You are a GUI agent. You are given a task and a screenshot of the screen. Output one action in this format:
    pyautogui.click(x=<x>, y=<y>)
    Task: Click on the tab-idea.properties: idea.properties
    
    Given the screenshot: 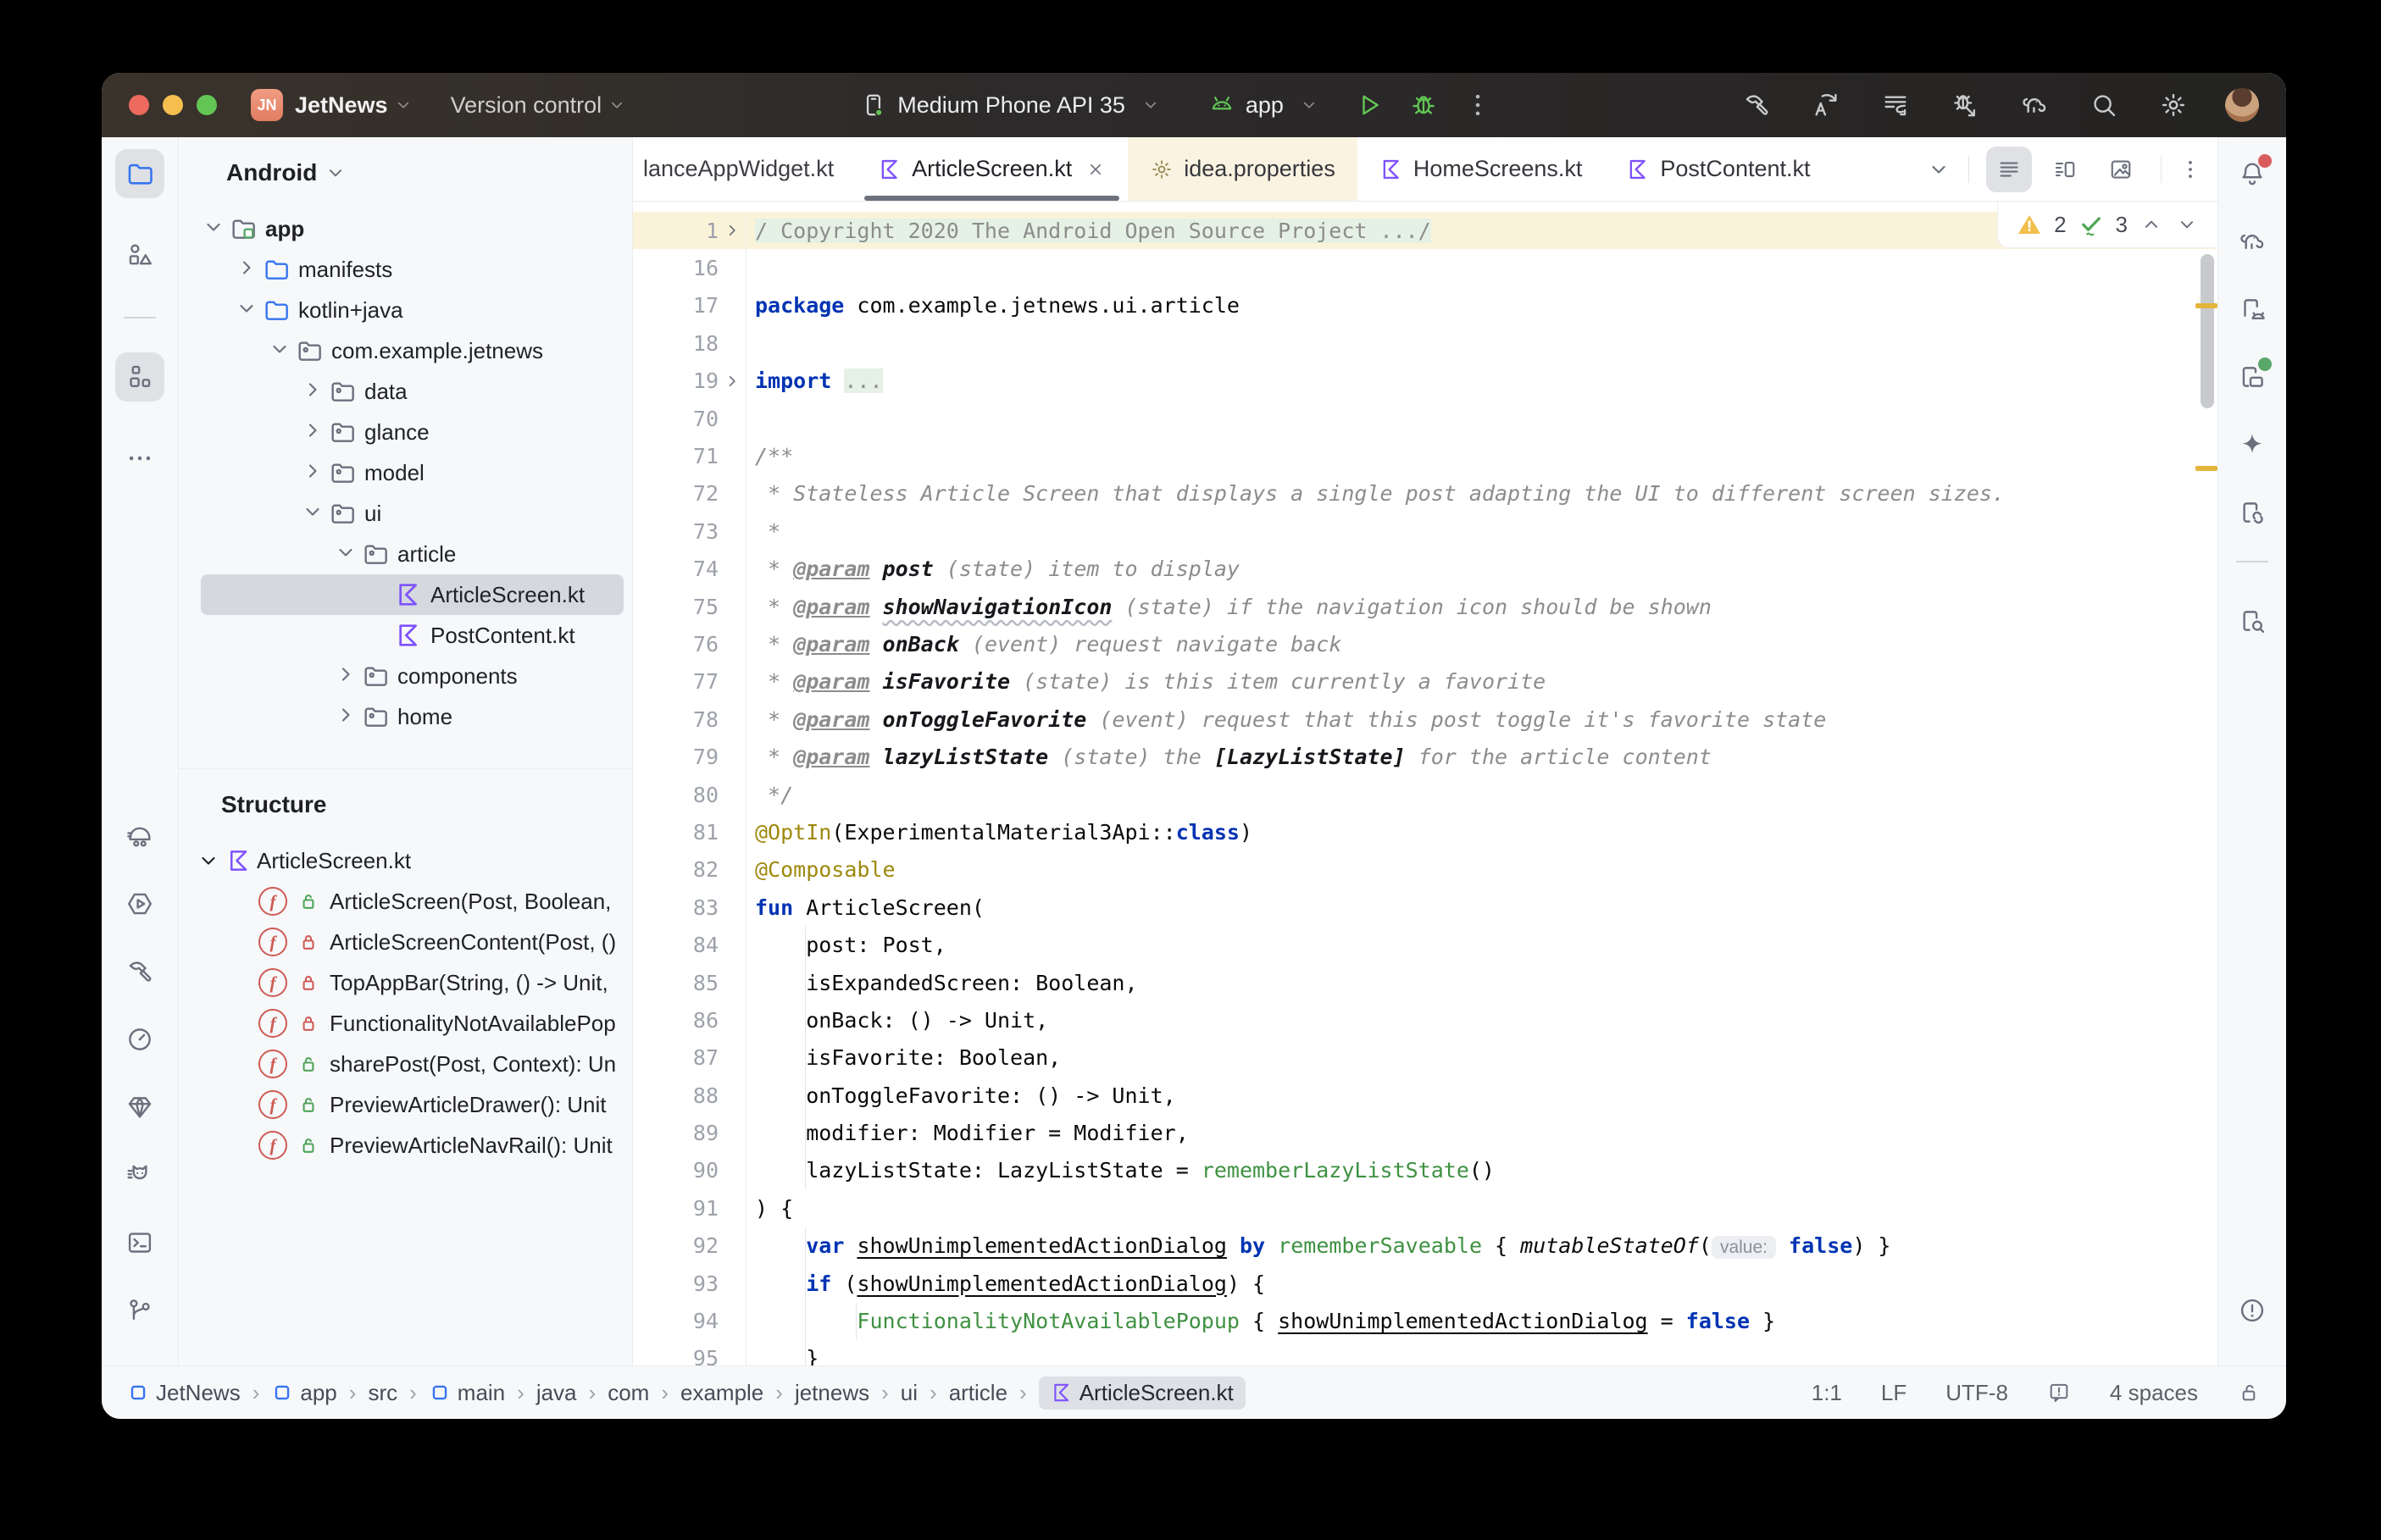 What is the action you would take?
    pyautogui.click(x=1242, y=169)
    